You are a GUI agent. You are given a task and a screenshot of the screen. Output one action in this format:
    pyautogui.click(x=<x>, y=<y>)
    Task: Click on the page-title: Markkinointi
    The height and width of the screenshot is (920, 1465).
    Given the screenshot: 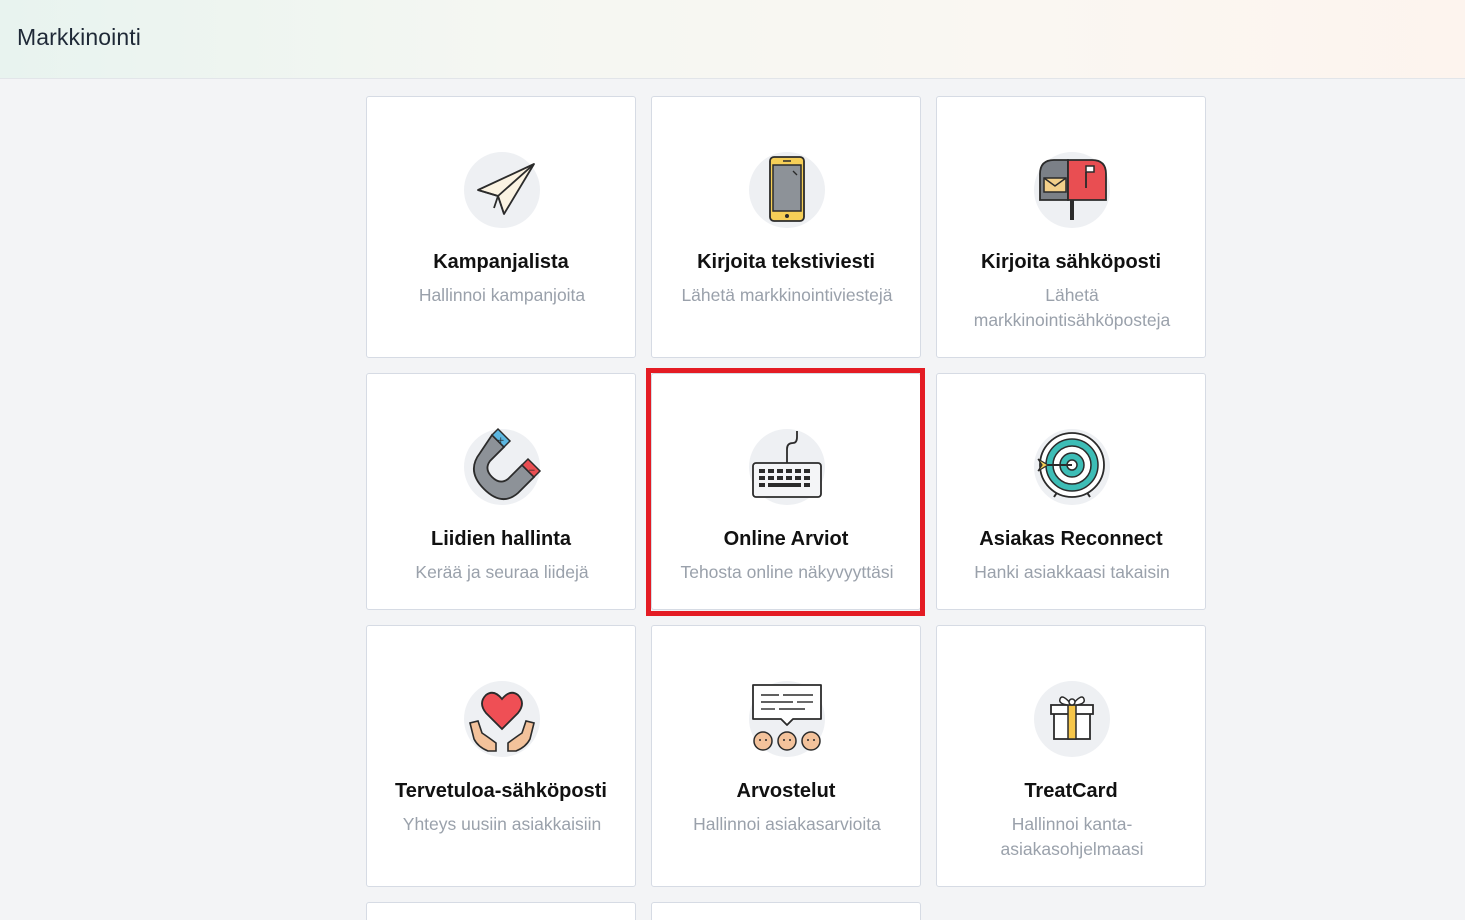 What is the action you would take?
    pyautogui.click(x=79, y=37)
    